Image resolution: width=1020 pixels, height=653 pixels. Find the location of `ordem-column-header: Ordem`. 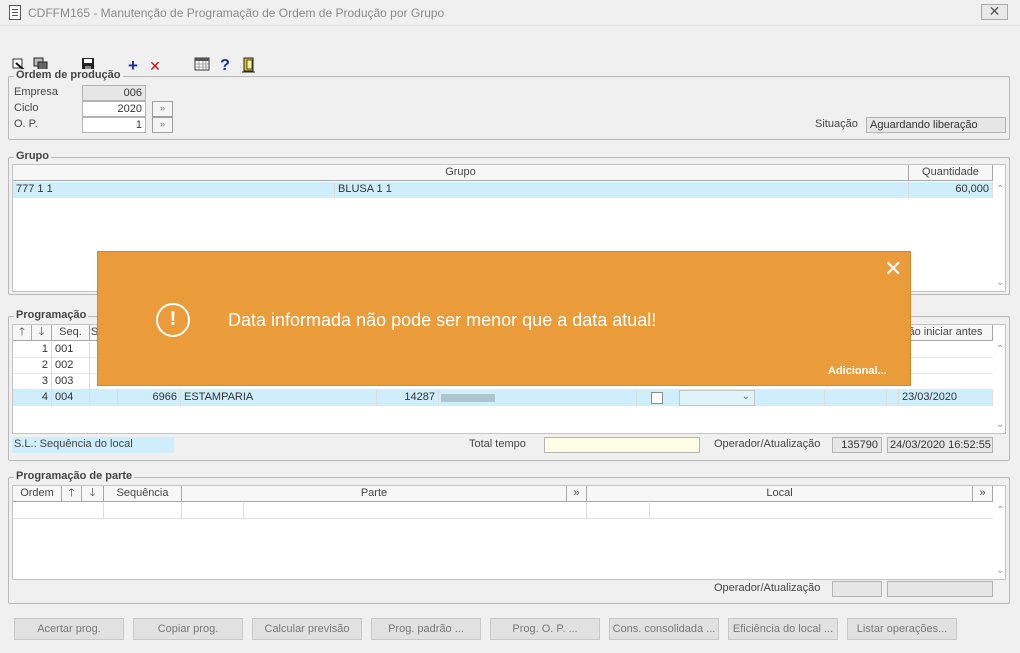

ordem-column-header: Ordem is located at coordinates (37, 494).